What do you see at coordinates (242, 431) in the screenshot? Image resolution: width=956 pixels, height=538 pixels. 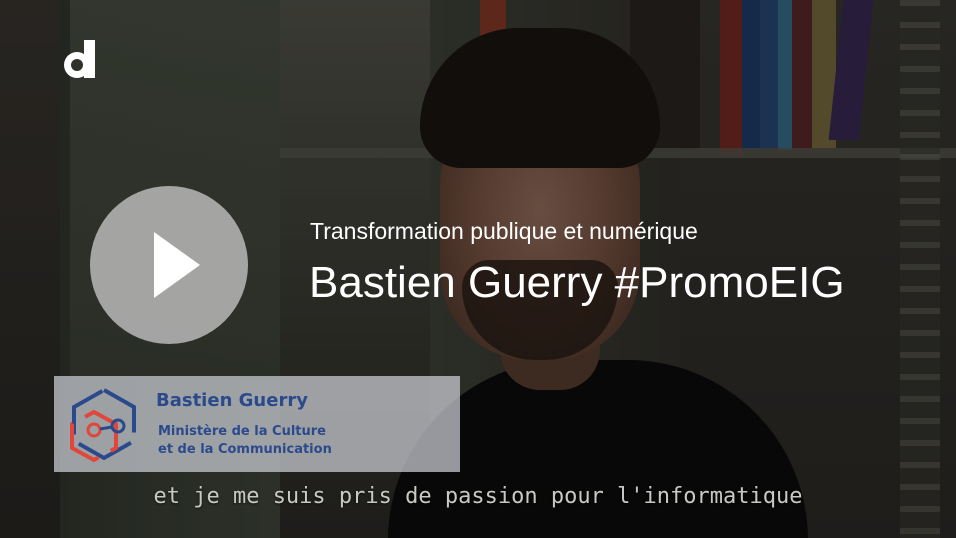 I see `lower-third-organization: Ministère de la Culture` at bounding box center [242, 431].